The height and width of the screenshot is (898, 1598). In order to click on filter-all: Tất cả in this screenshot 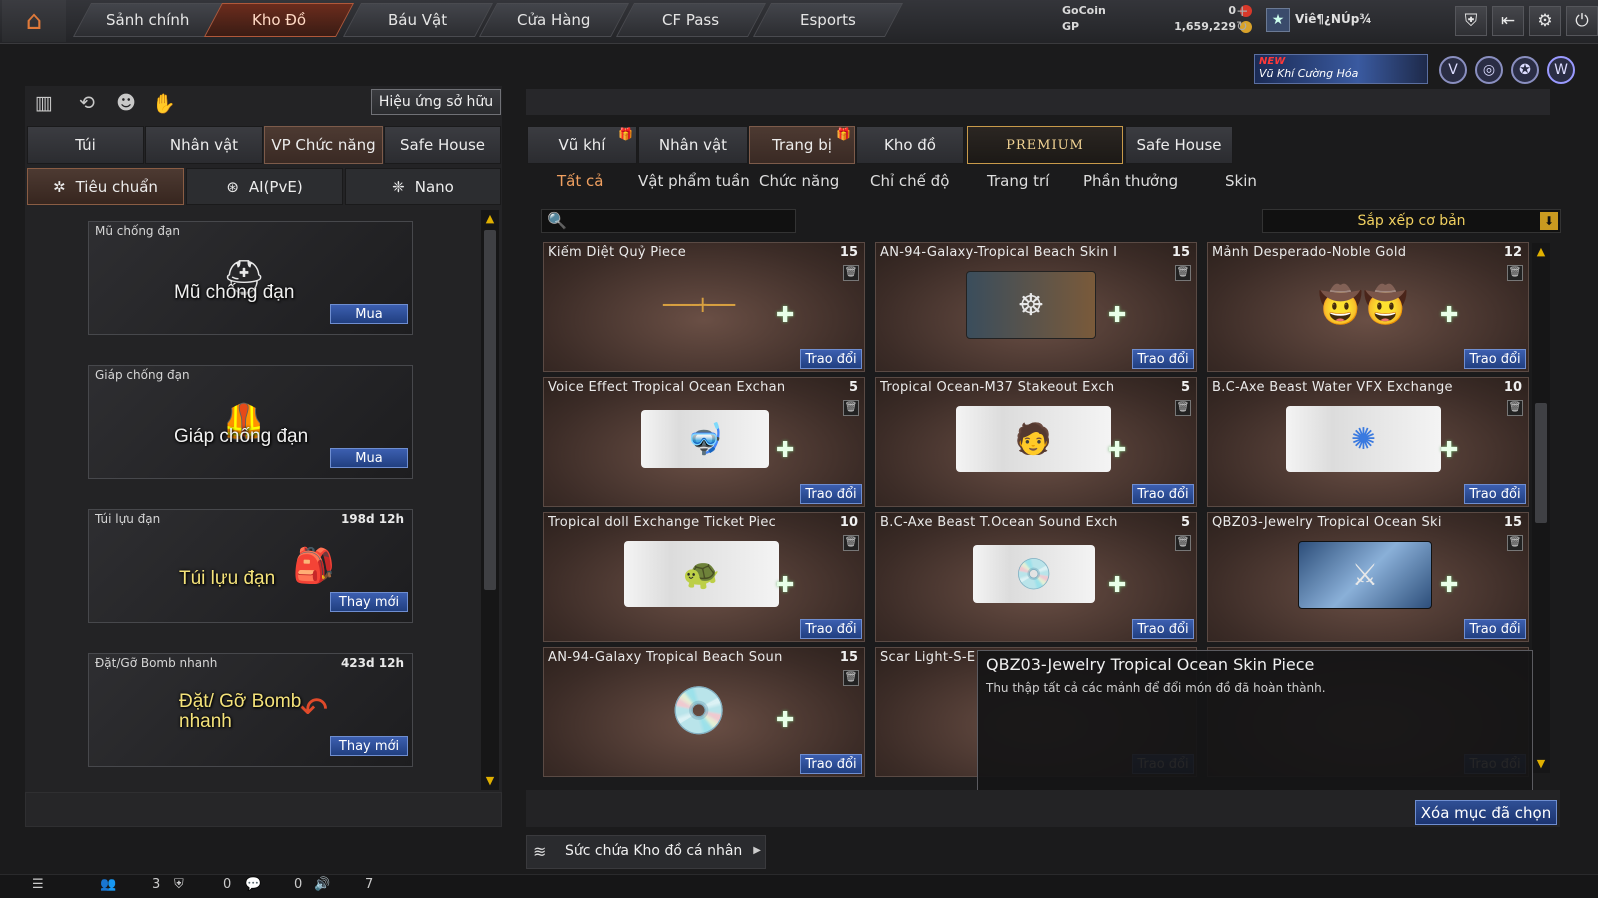, I will do `click(580, 181)`.